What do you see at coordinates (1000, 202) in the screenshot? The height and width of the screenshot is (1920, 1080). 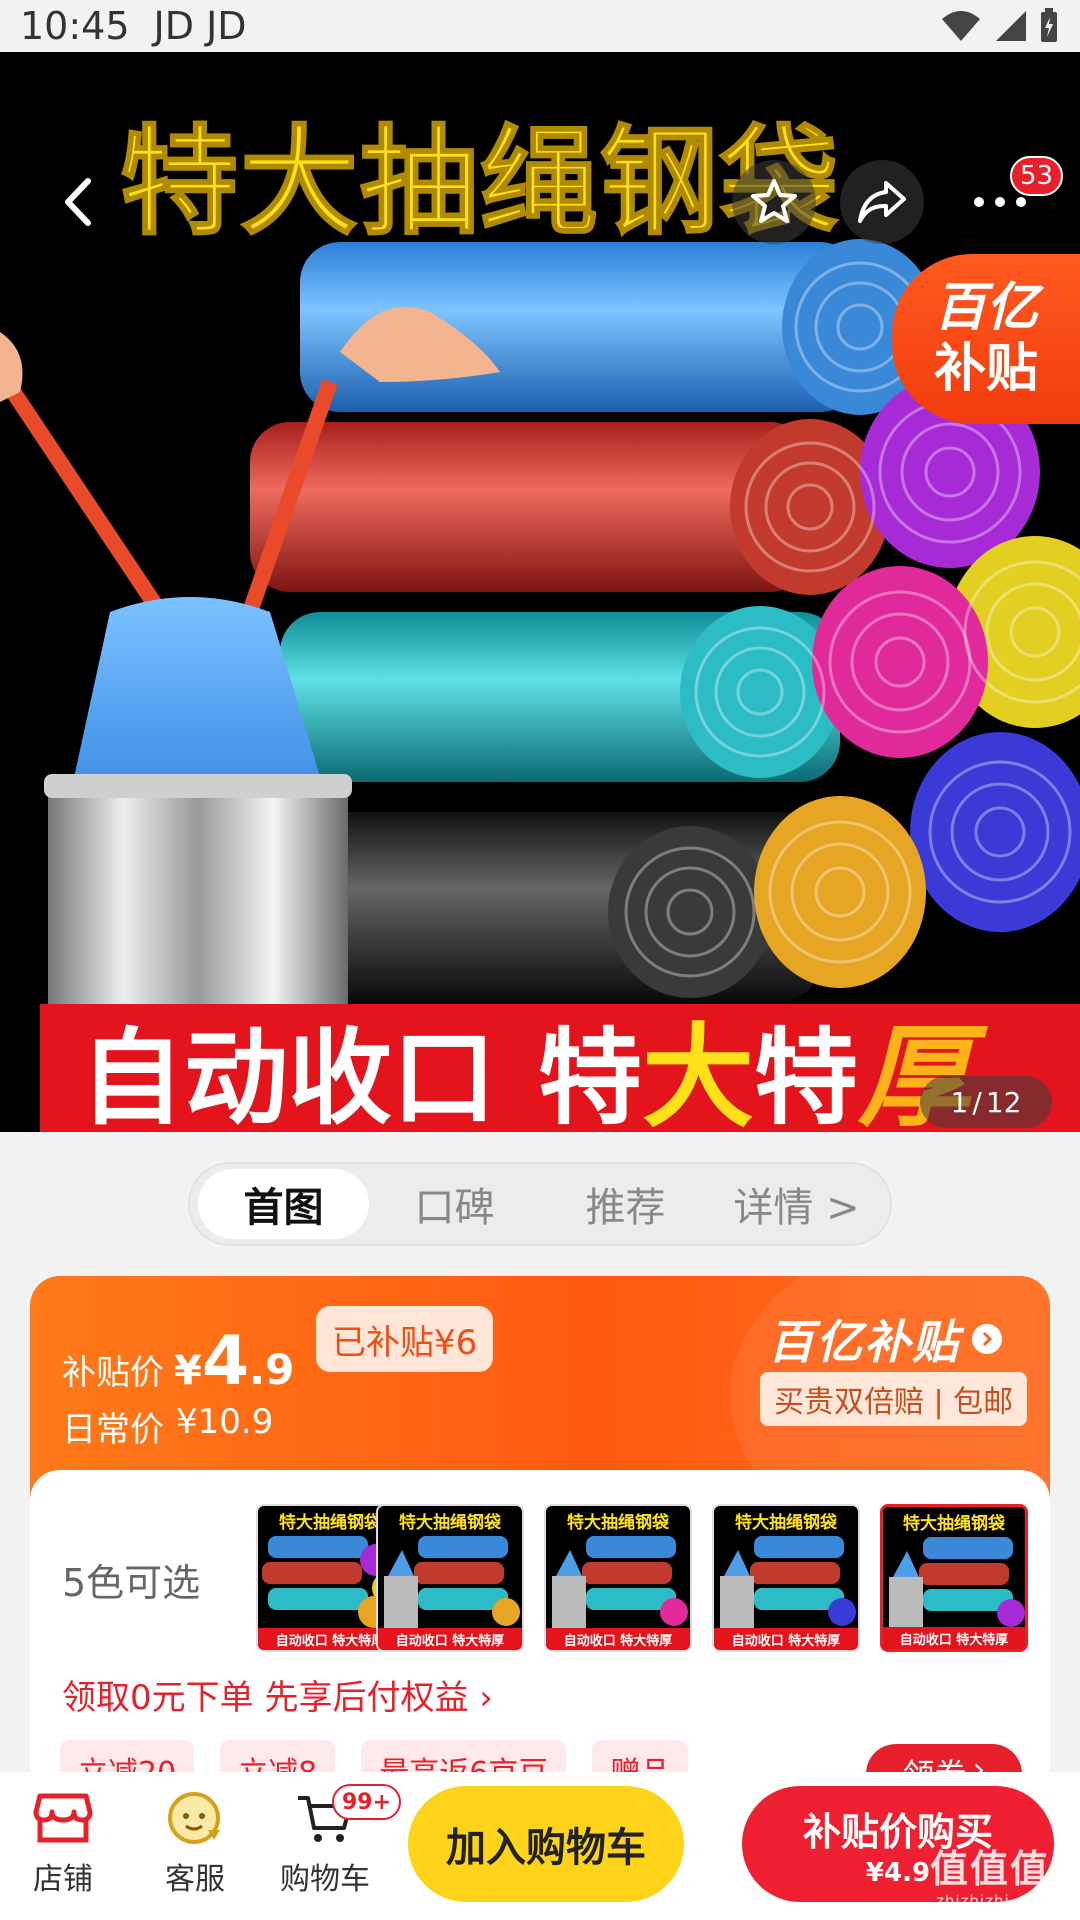 I see `more-icon` at bounding box center [1000, 202].